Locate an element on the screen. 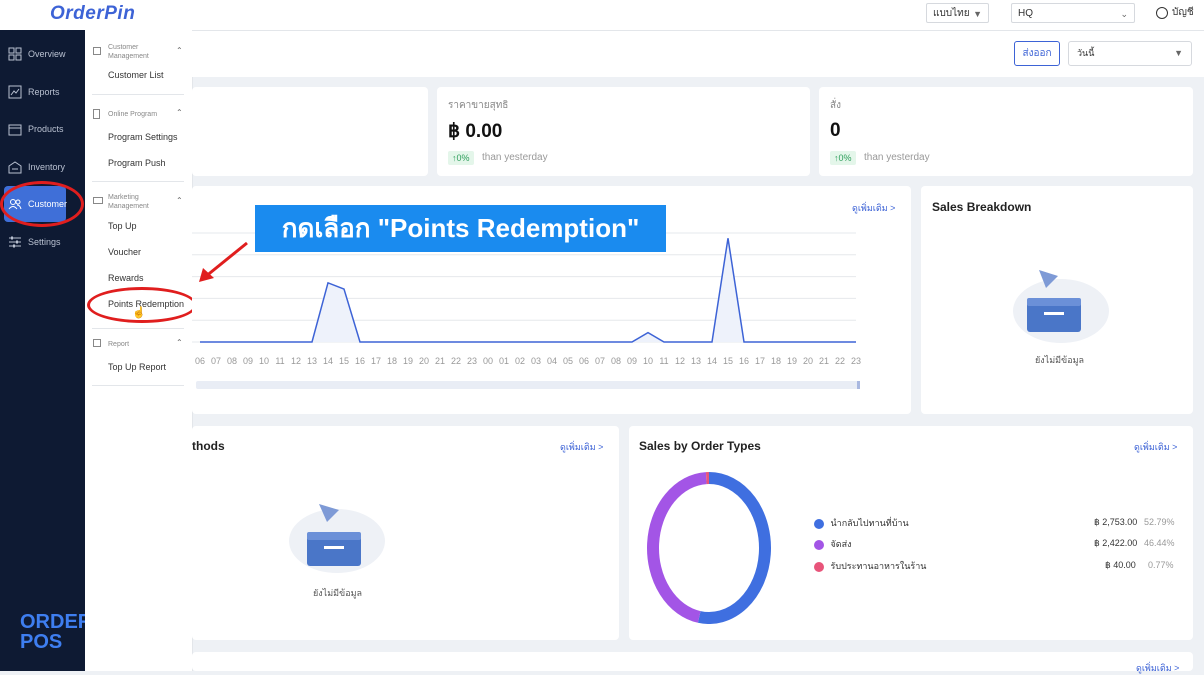  empty-state-text: ยังไม่มีข้อมูล is located at coordinates (1059, 360).